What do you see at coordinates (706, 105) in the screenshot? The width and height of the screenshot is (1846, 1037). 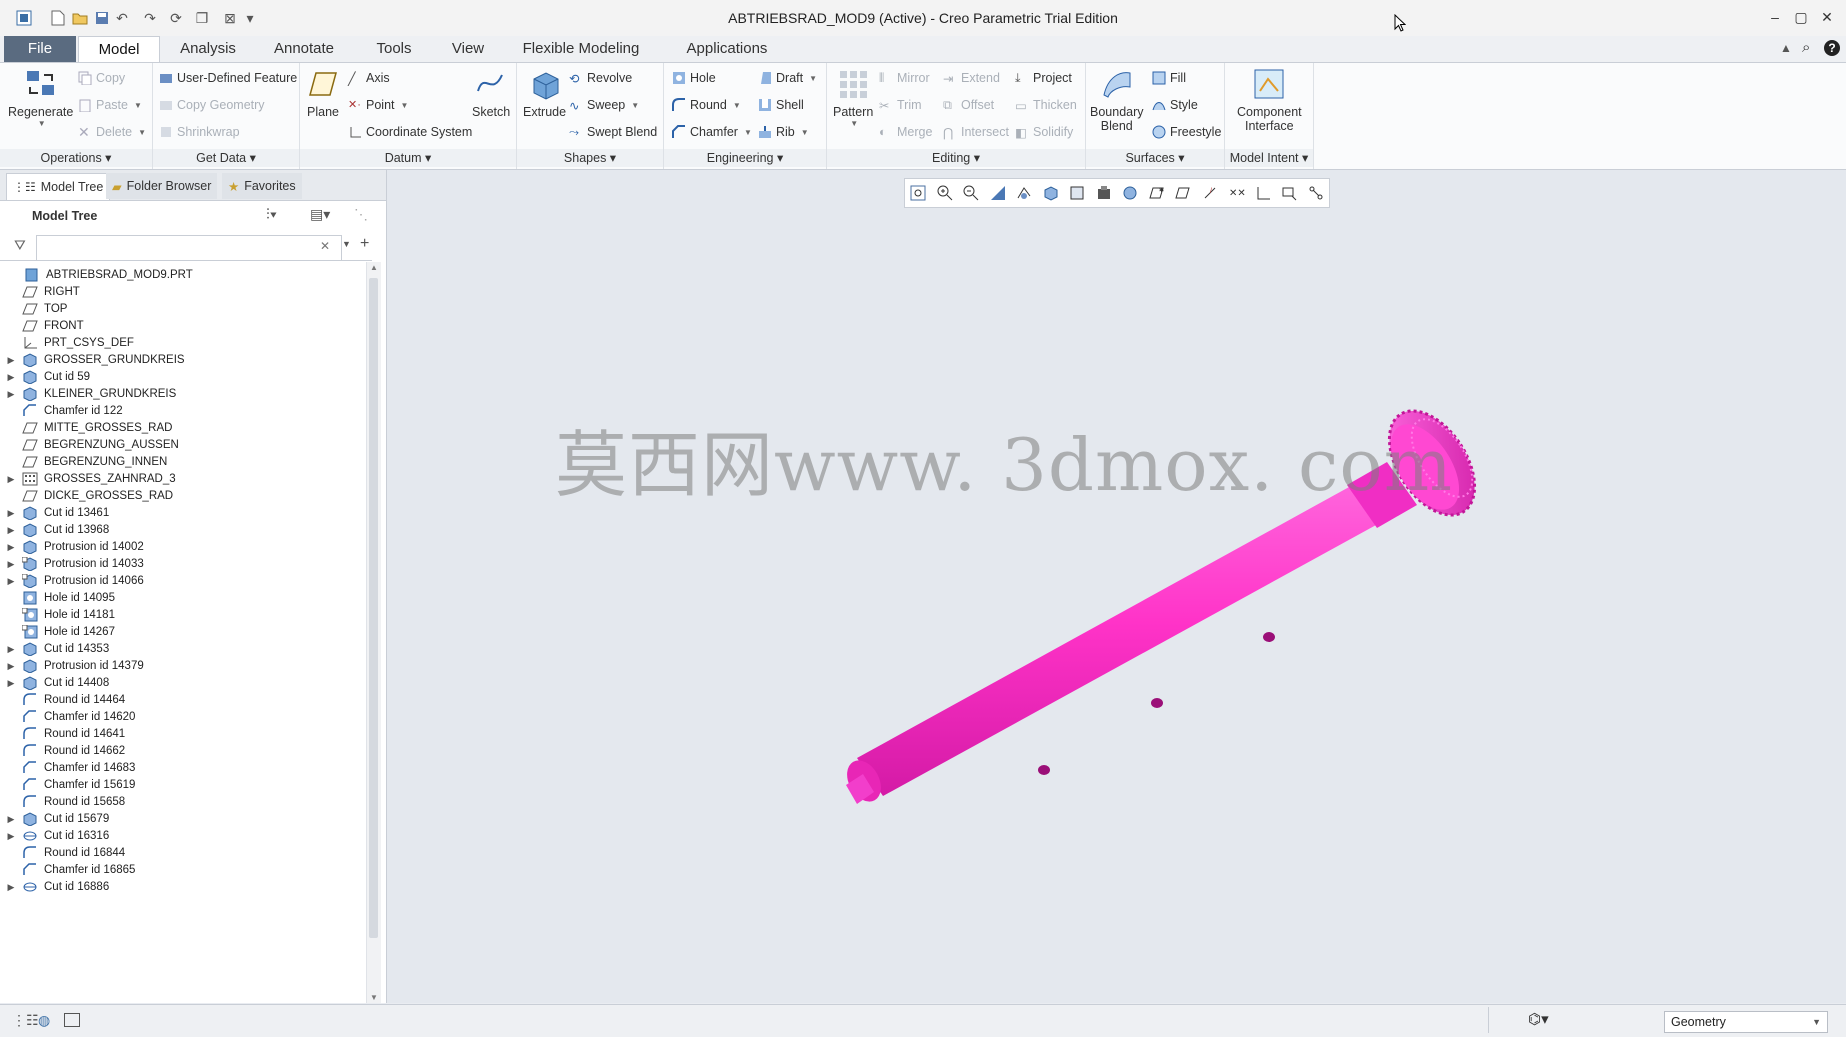 I see `round-button: Round ▼` at bounding box center [706, 105].